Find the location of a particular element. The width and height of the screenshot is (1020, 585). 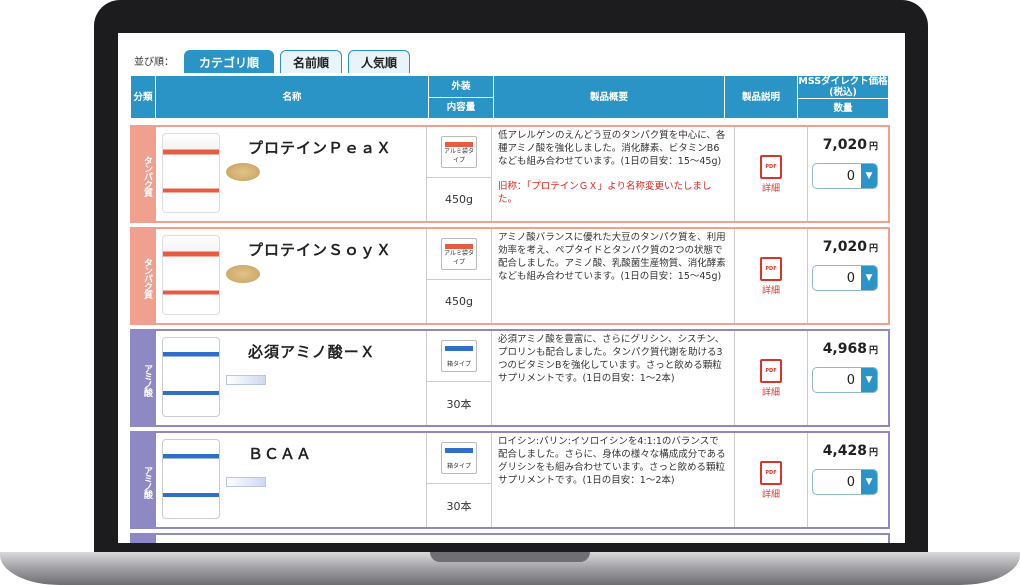

package-label: 箱タイプ is located at coordinates (458, 466).